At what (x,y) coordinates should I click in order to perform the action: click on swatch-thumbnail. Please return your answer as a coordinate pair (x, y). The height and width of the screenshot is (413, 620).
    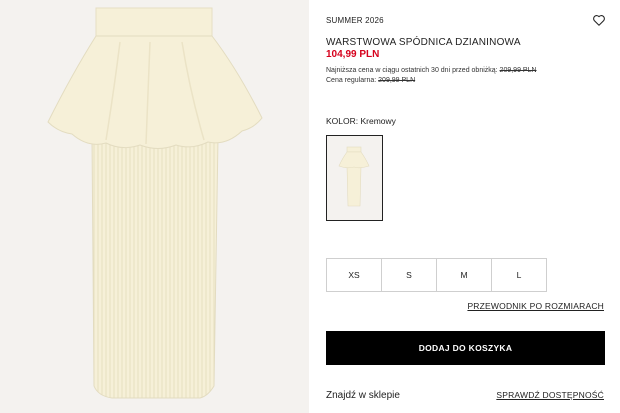
    Looking at the image, I should click on (354, 176).